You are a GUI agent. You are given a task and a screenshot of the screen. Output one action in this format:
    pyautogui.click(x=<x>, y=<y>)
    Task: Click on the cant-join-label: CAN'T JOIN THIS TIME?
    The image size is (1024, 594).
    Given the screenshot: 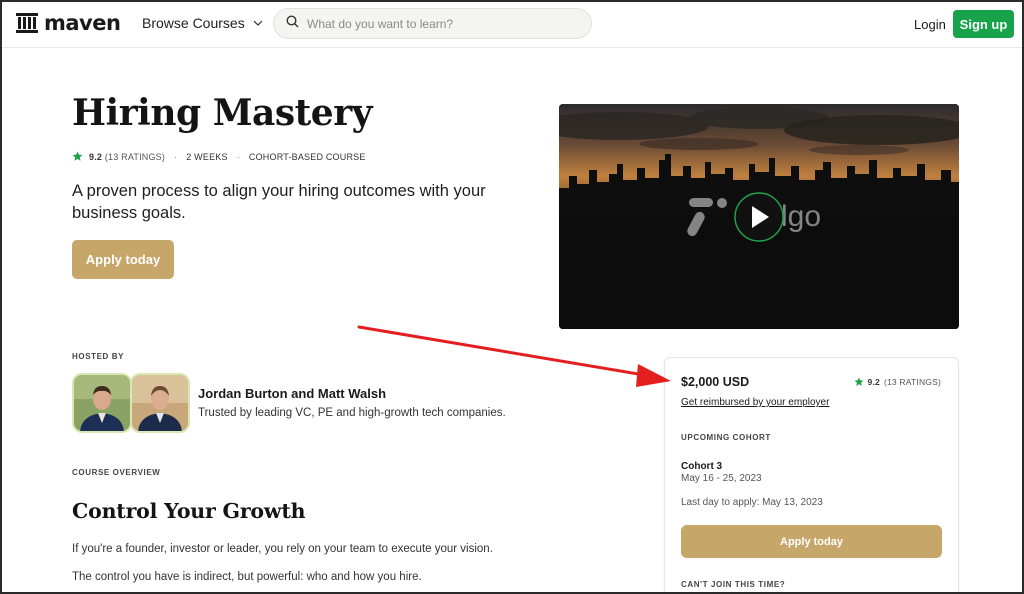 What is the action you would take?
    pyautogui.click(x=733, y=584)
    